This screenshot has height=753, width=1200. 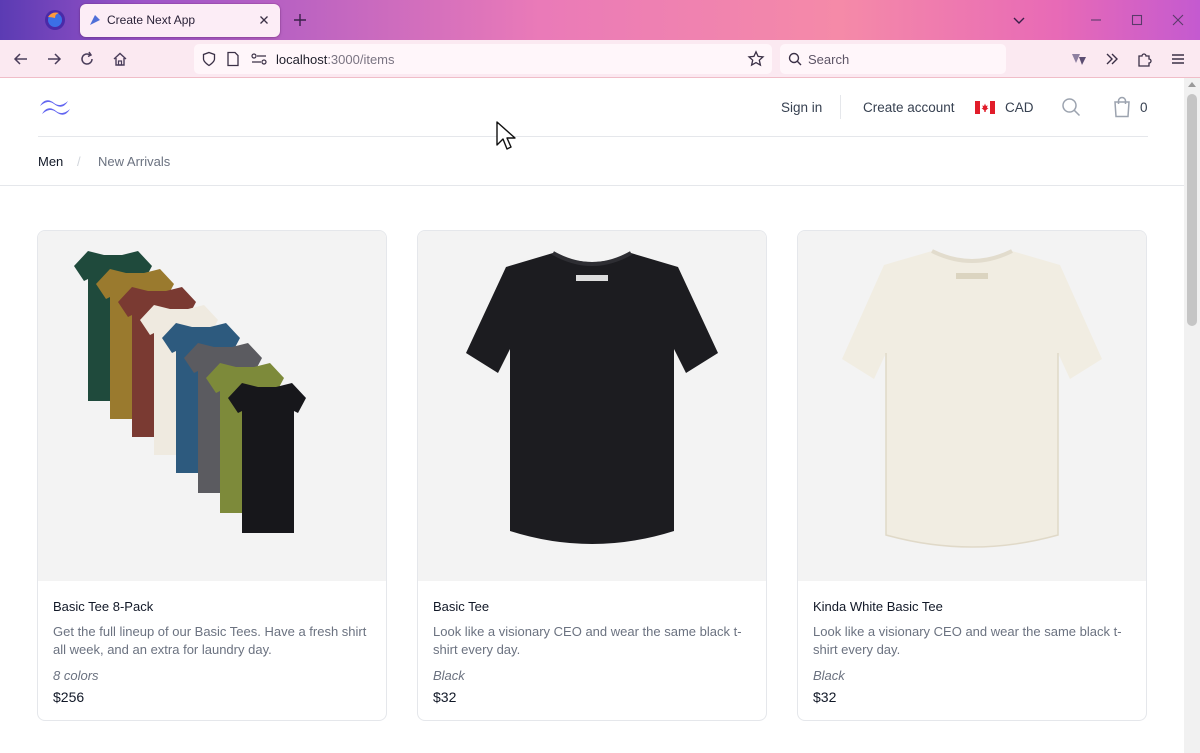 What do you see at coordinates (212, 406) in the screenshot?
I see `product-image-8-pack` at bounding box center [212, 406].